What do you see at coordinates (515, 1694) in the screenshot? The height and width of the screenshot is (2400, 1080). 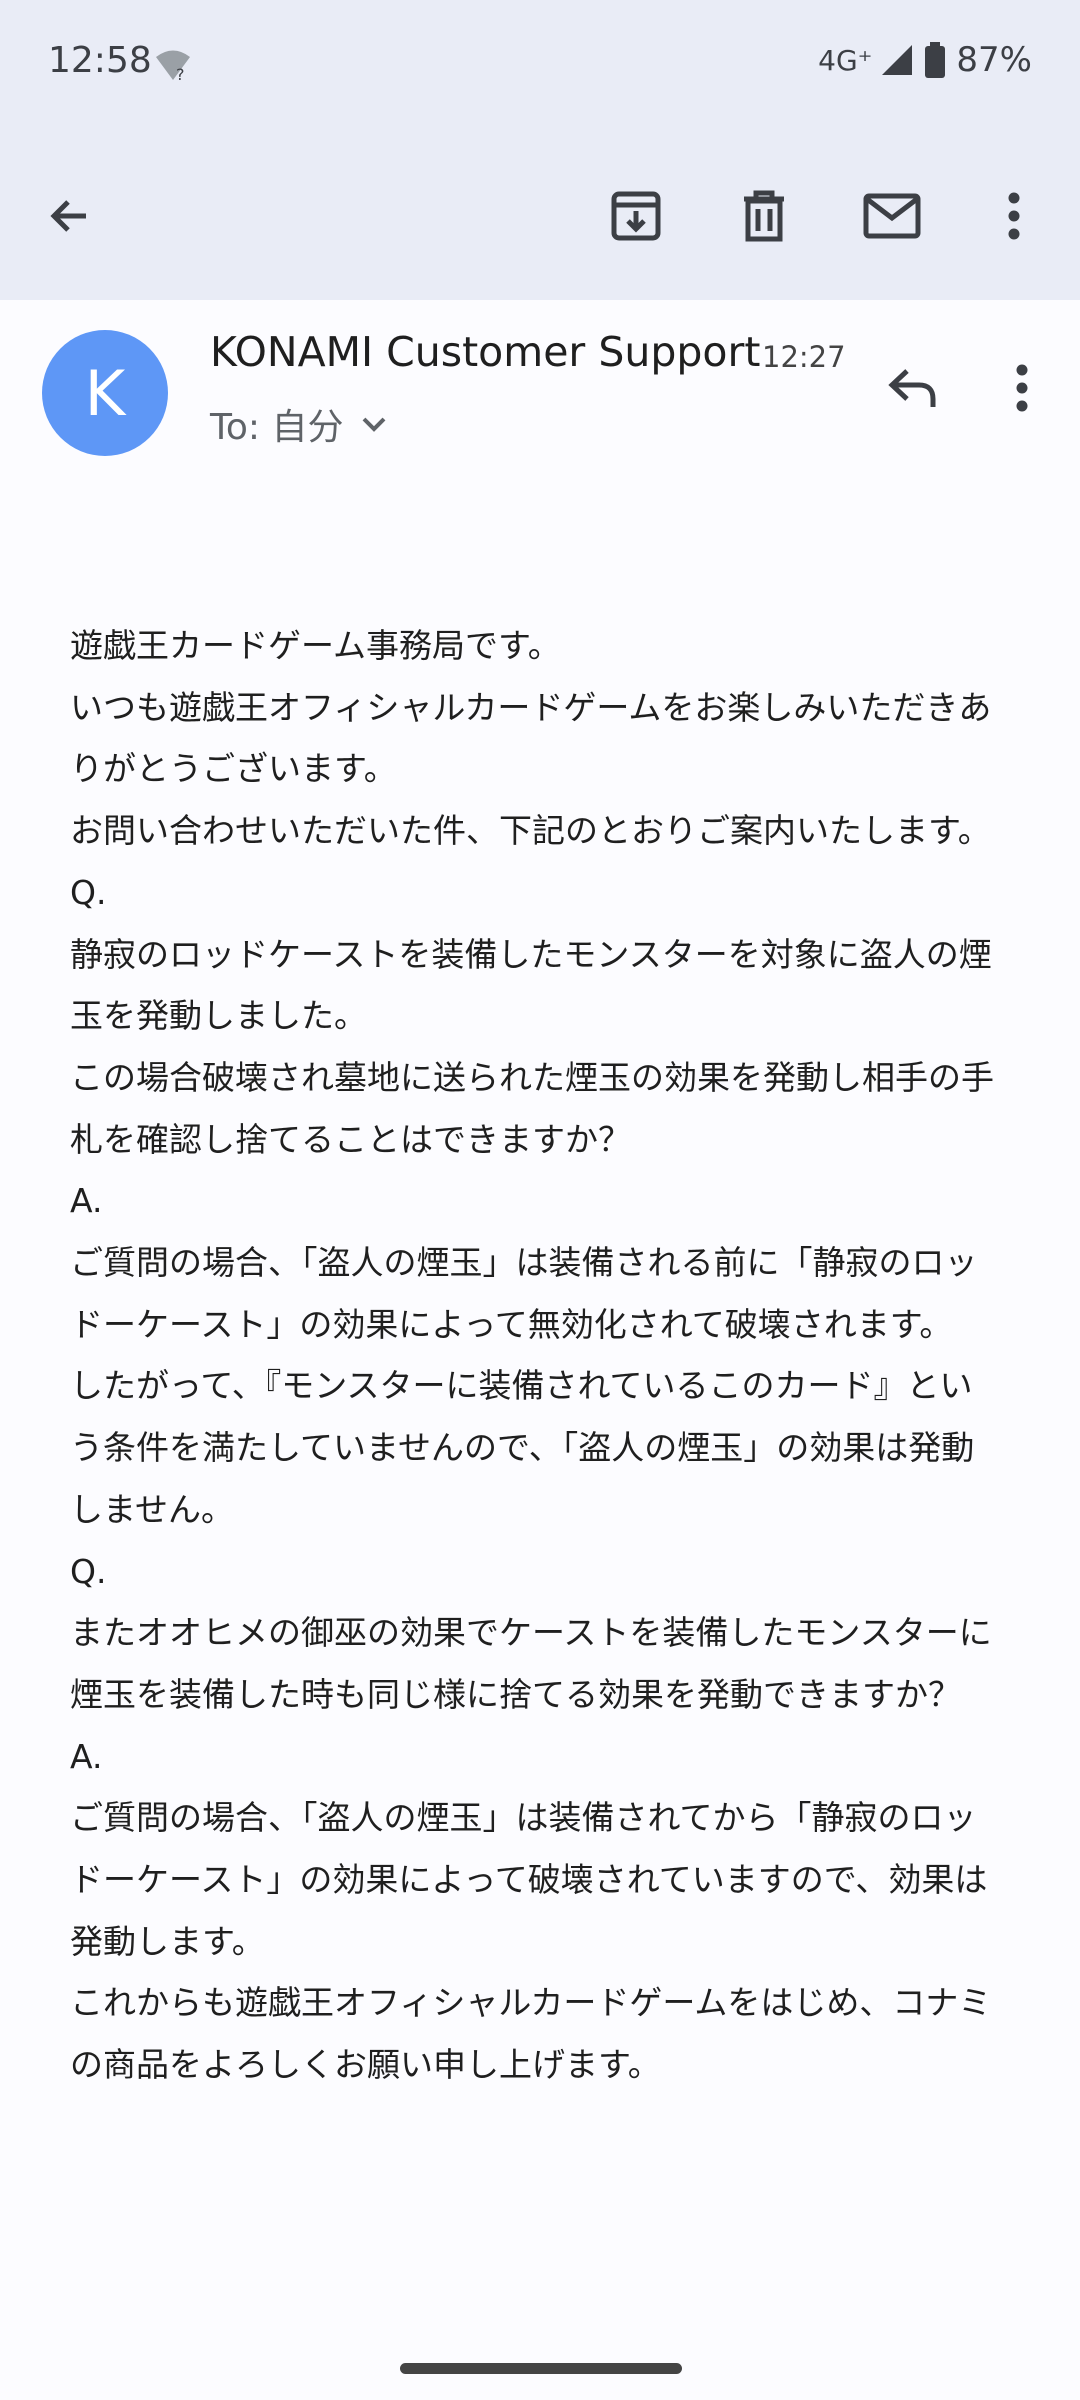 I see `body-line: 煙玉を装備した時も同じ様に捨てる効果を発動できますか？` at bounding box center [515, 1694].